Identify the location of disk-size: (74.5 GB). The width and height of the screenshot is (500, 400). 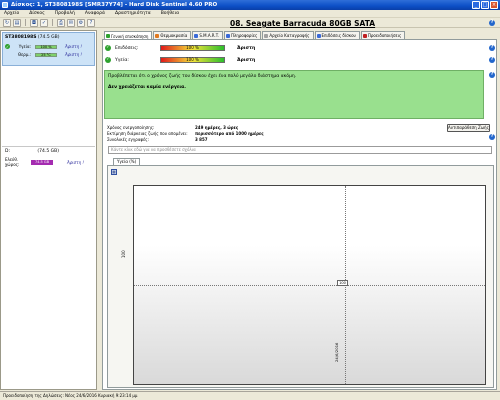
(48, 37).